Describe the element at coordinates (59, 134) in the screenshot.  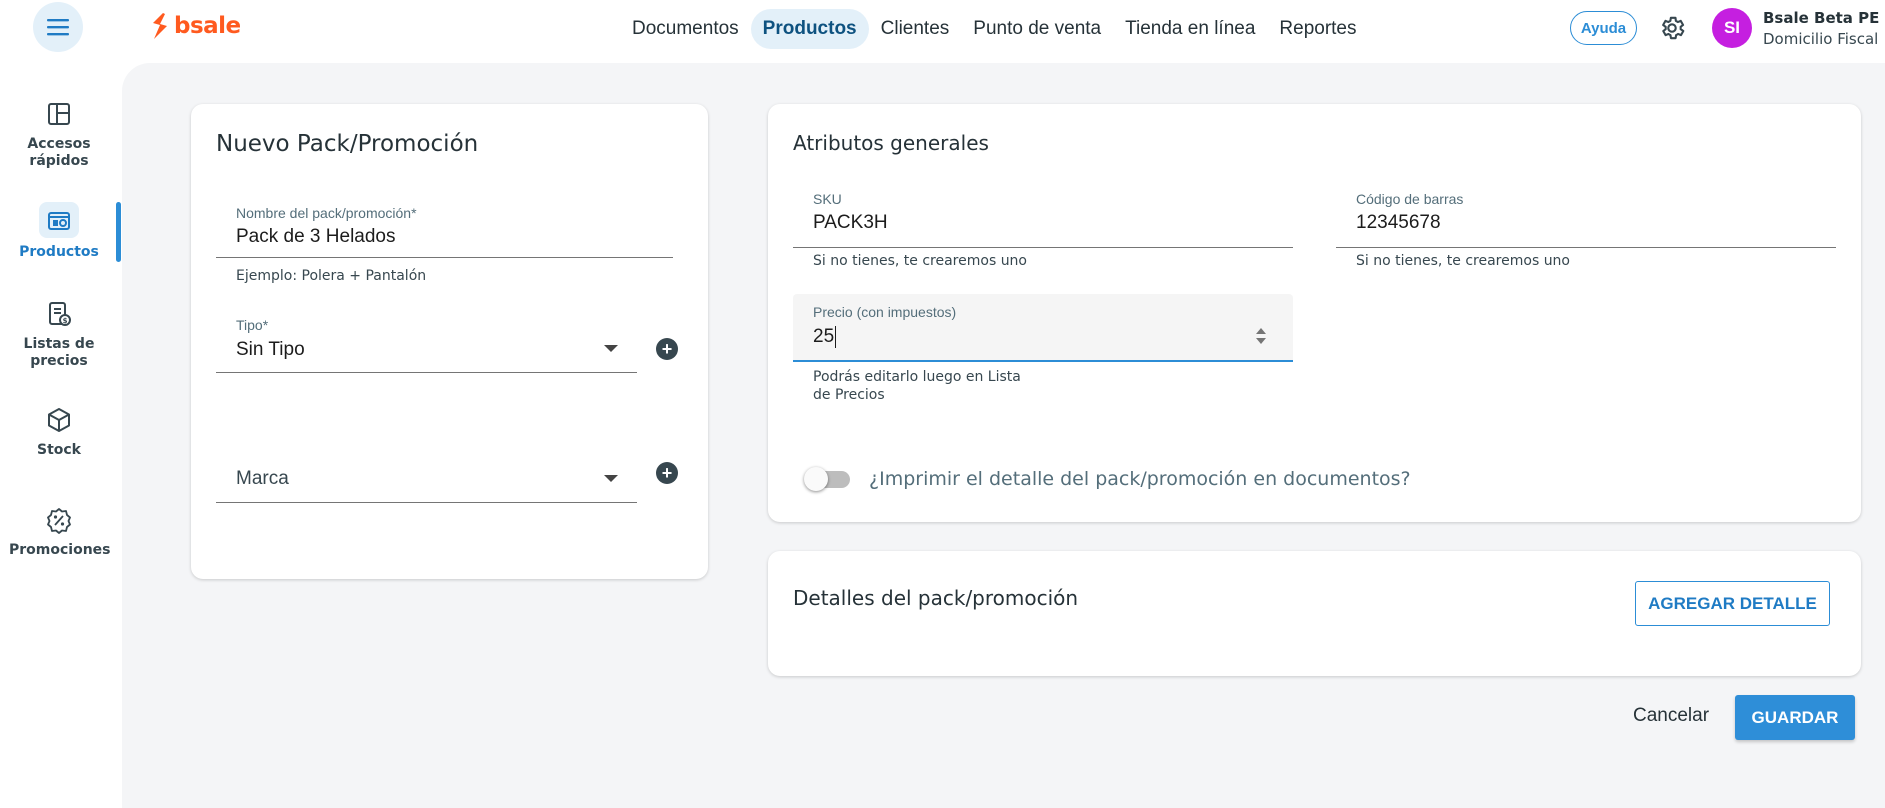
I see `sidebar-item-accesos-rapidos: Accesos rápidos` at that location.